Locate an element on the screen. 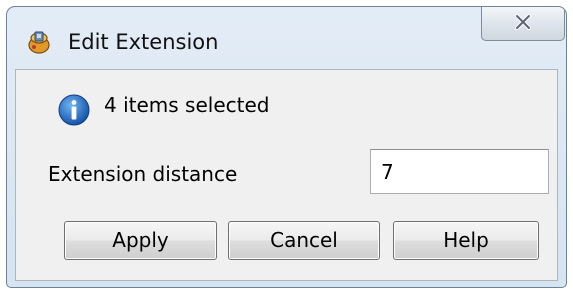  apply-button: Apply is located at coordinates (140, 240).